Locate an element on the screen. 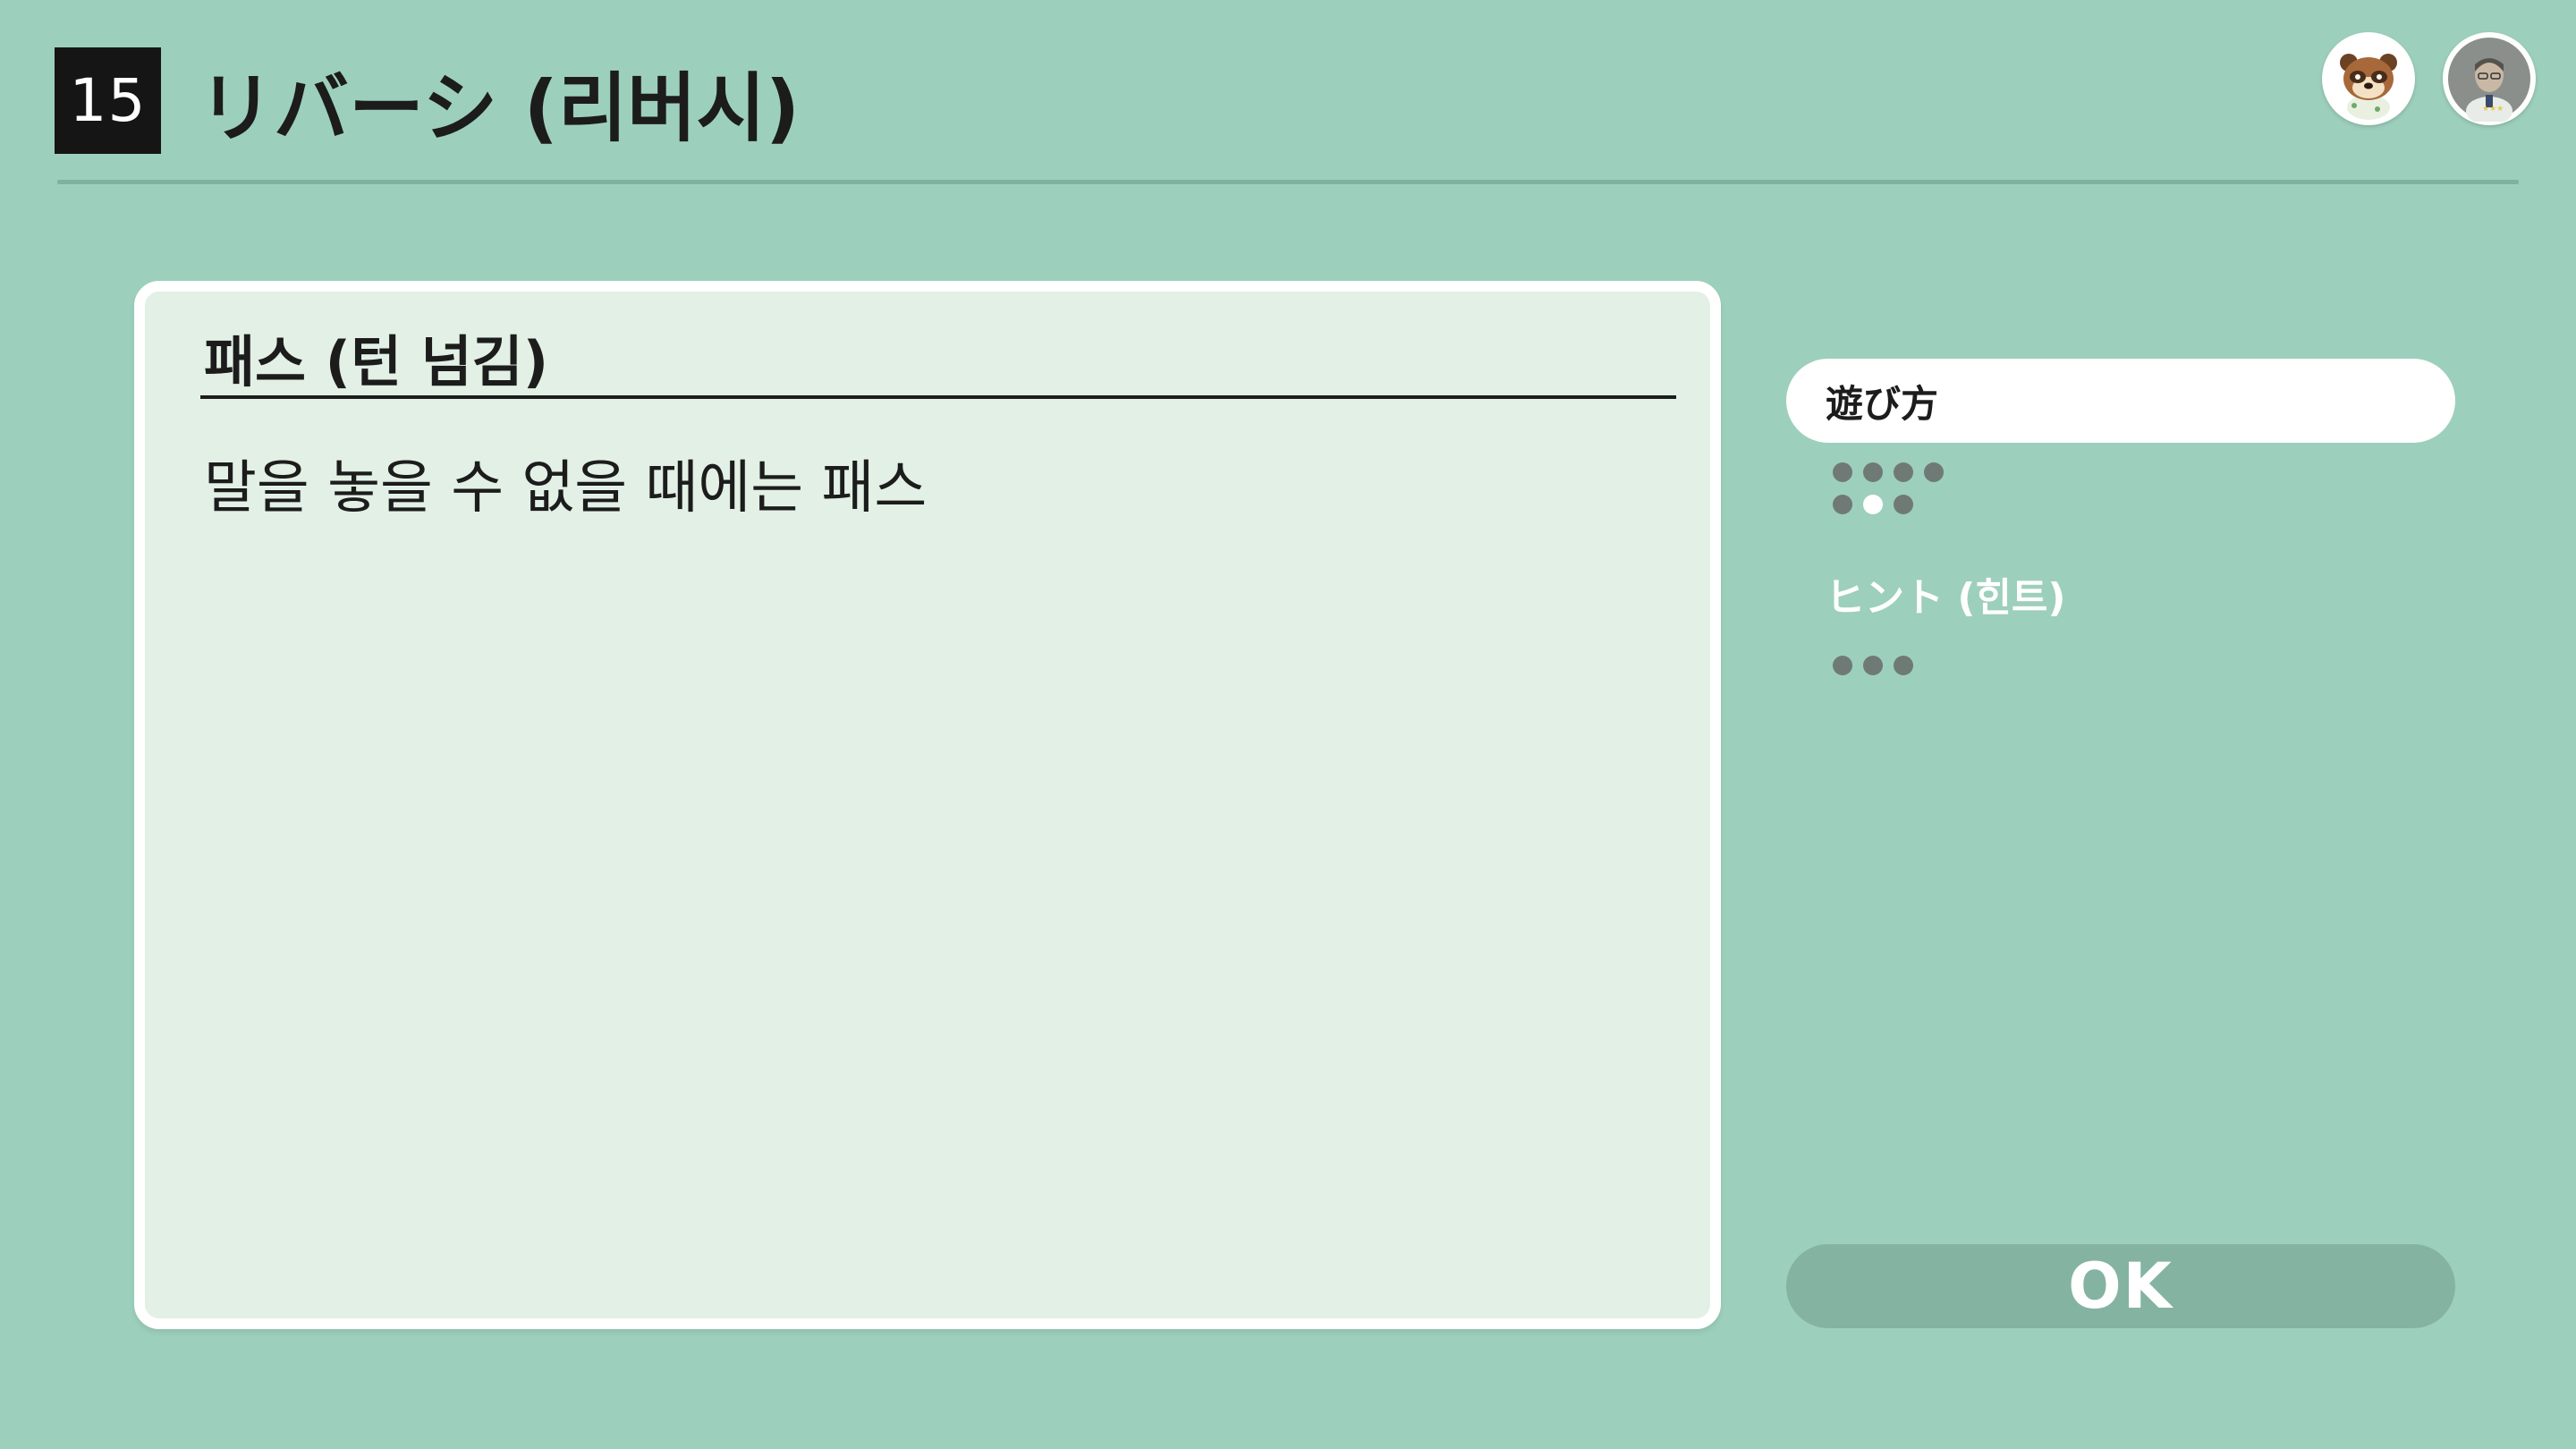 This screenshot has width=2576, height=1449. how-to-play-page-indicator is located at coordinates (1895, 494).